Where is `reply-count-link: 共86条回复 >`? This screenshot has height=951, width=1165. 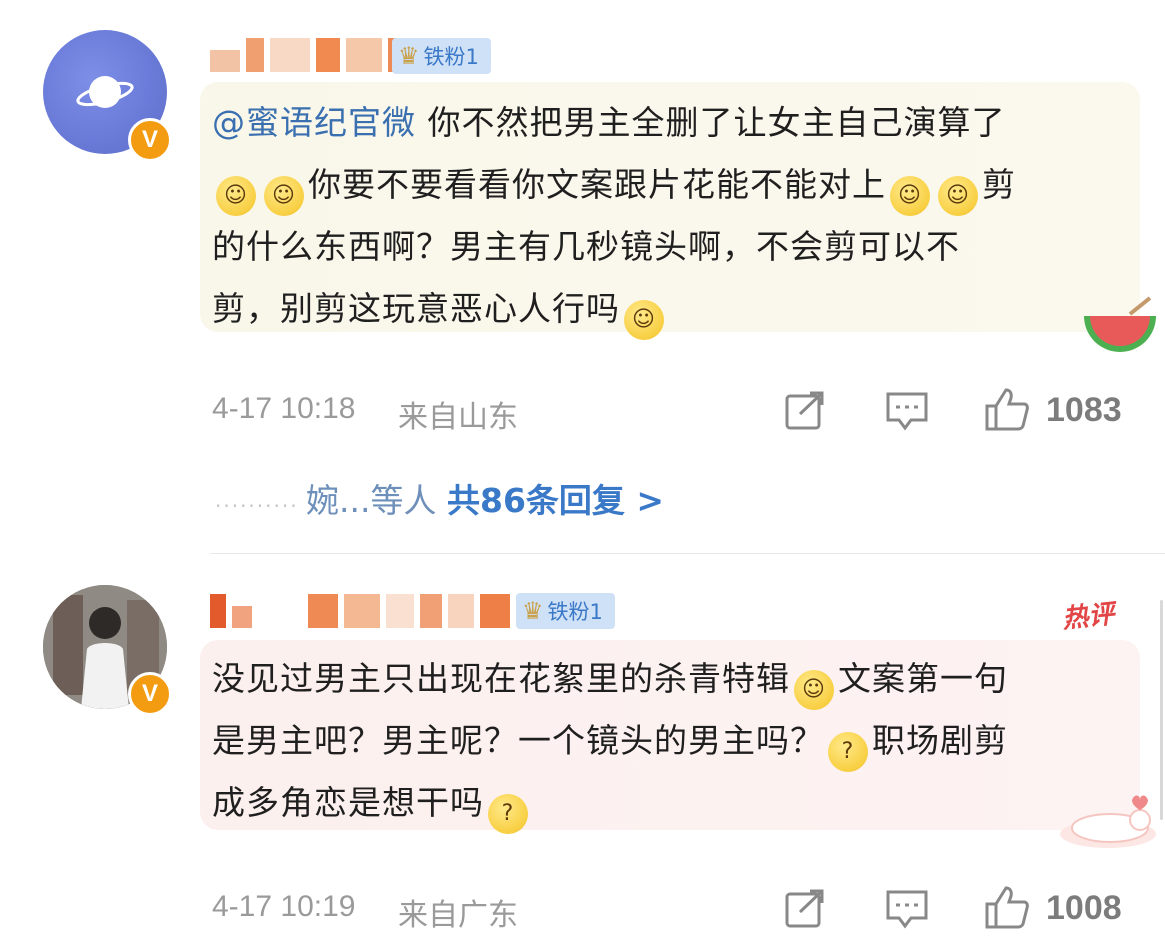 reply-count-link: 共86条回复 > is located at coordinates (555, 500).